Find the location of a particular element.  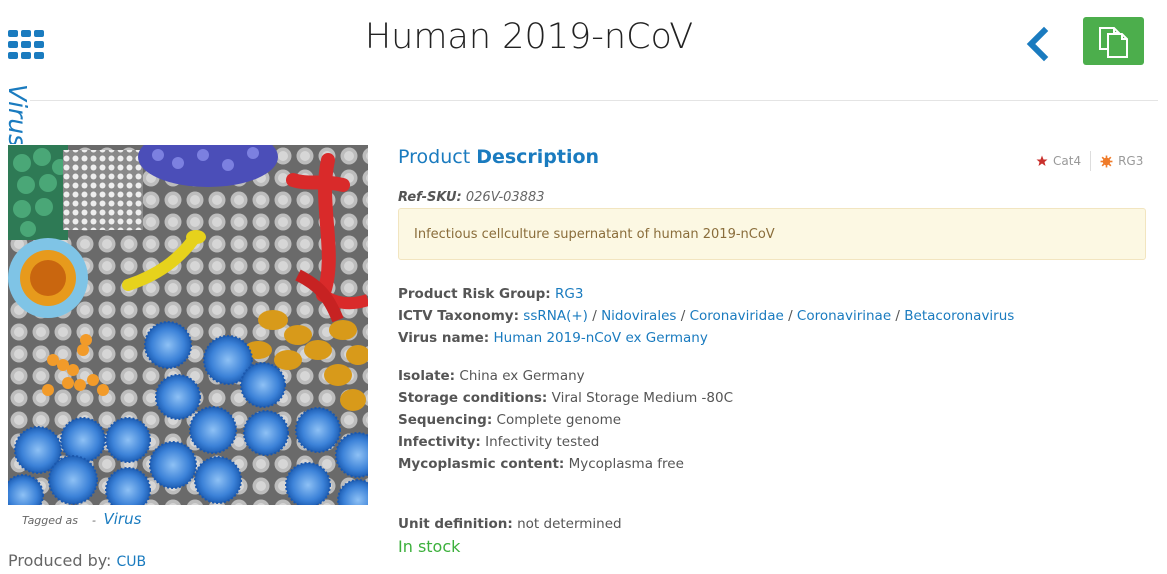

category-link-virus: Virus is located at coordinates (19, 114).